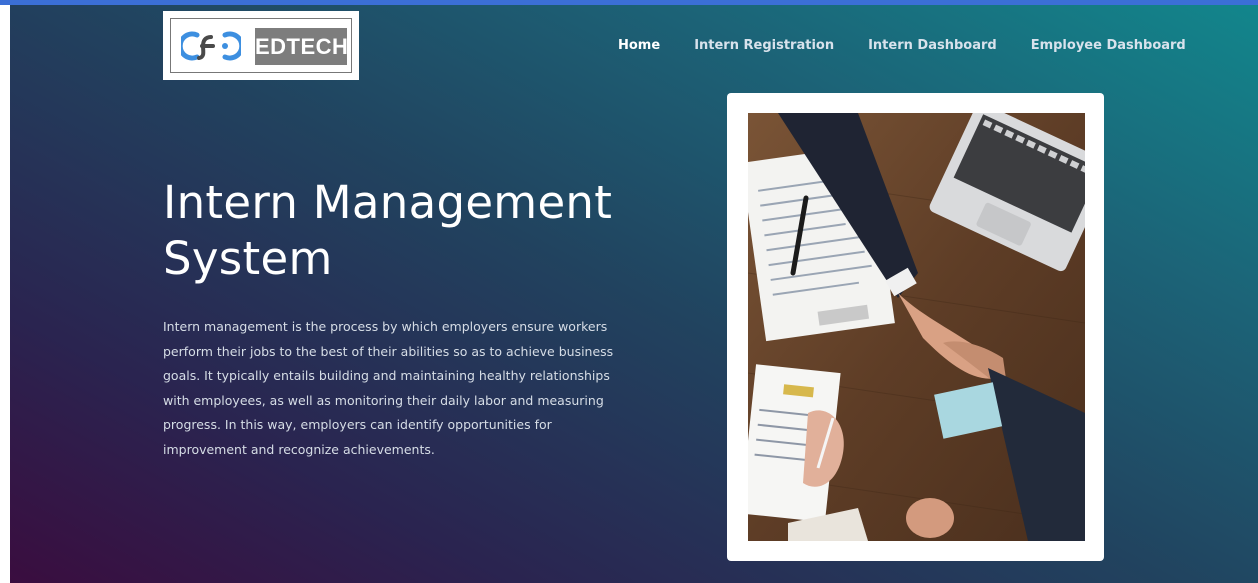  What do you see at coordinates (1108, 45) in the screenshot?
I see `nav-item-employee-dashboard: Employee Dashboard` at bounding box center [1108, 45].